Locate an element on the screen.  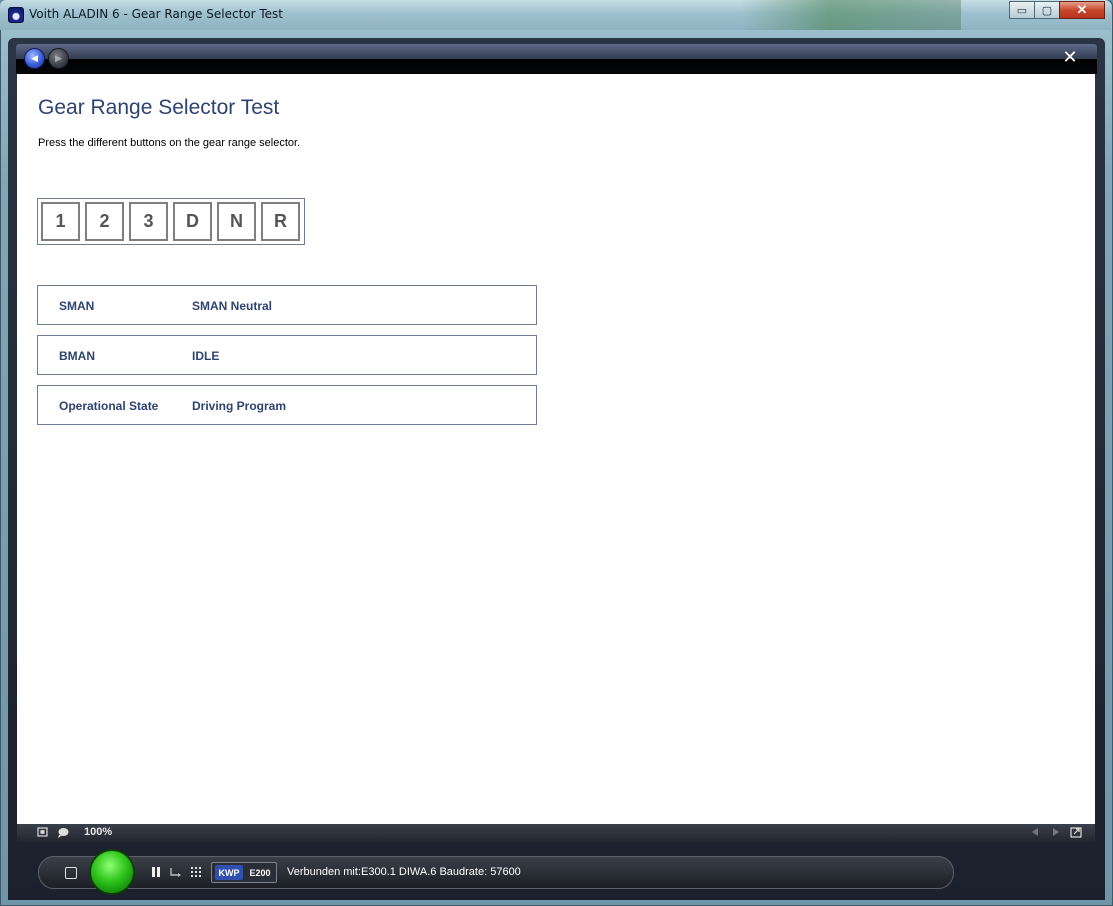
status-value: IDLE is located at coordinates (206, 356).